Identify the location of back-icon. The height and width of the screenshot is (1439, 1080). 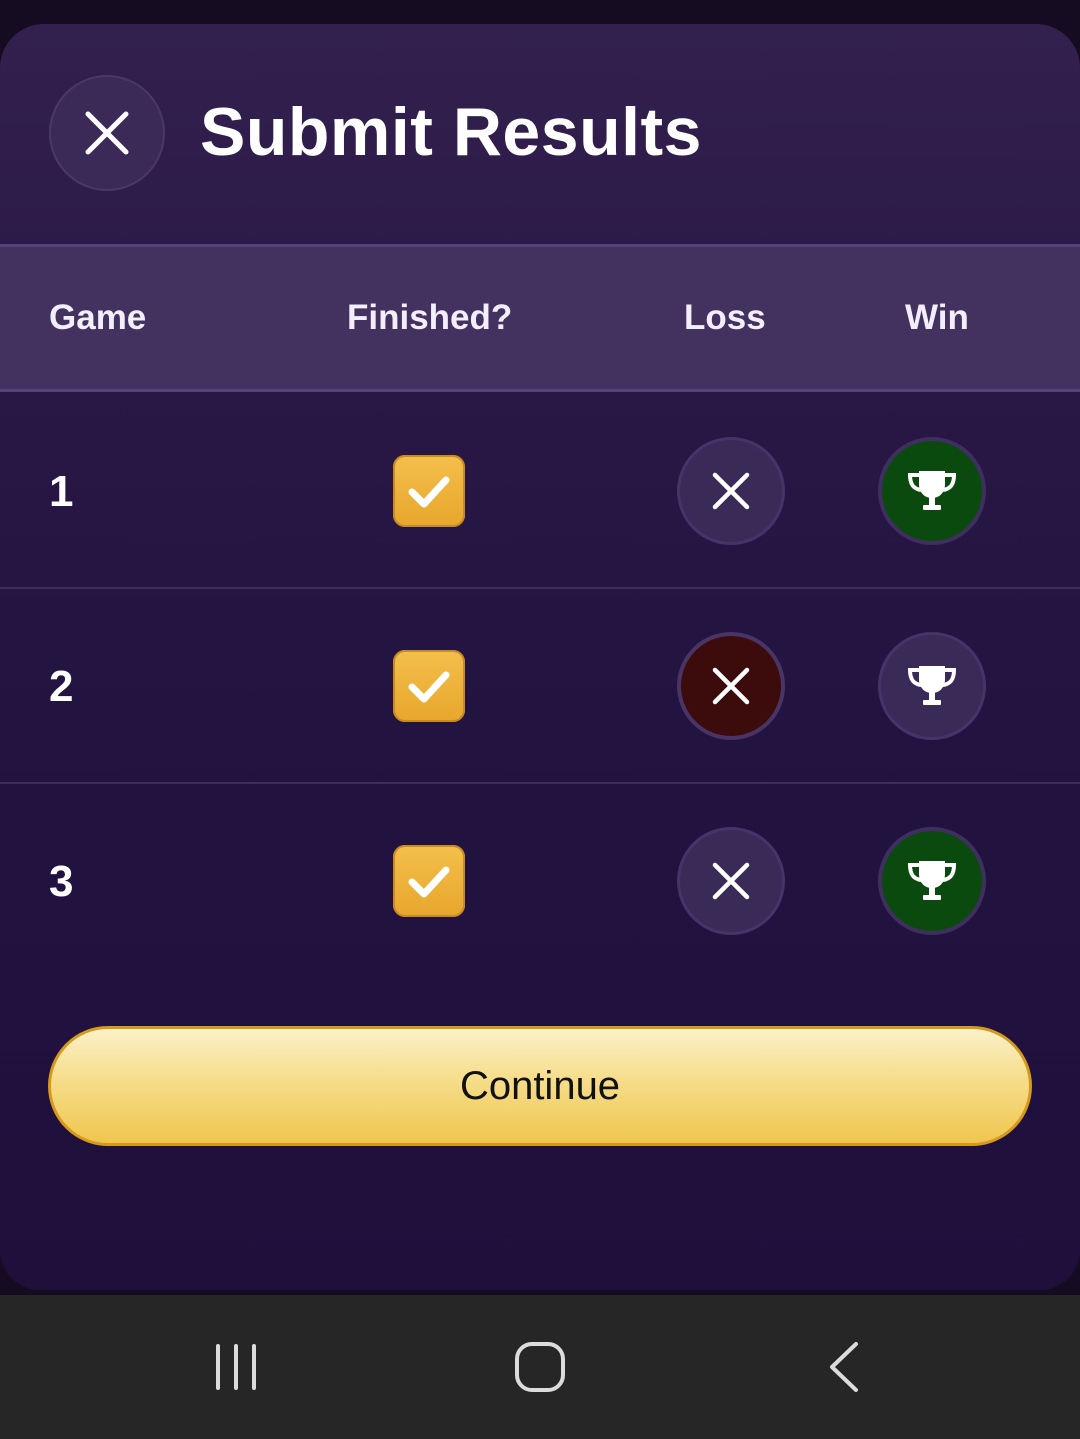
(844, 1367).